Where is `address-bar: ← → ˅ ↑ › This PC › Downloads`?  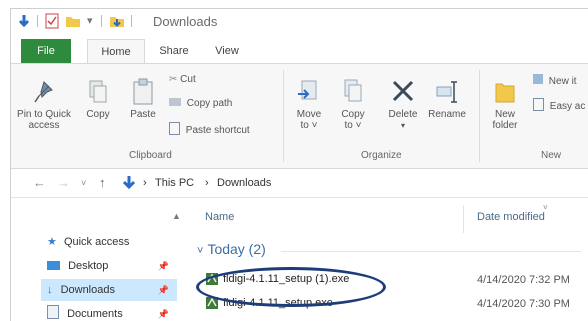 address-bar: ← → ˅ ↑ › This PC › Downloads is located at coordinates (299, 183).